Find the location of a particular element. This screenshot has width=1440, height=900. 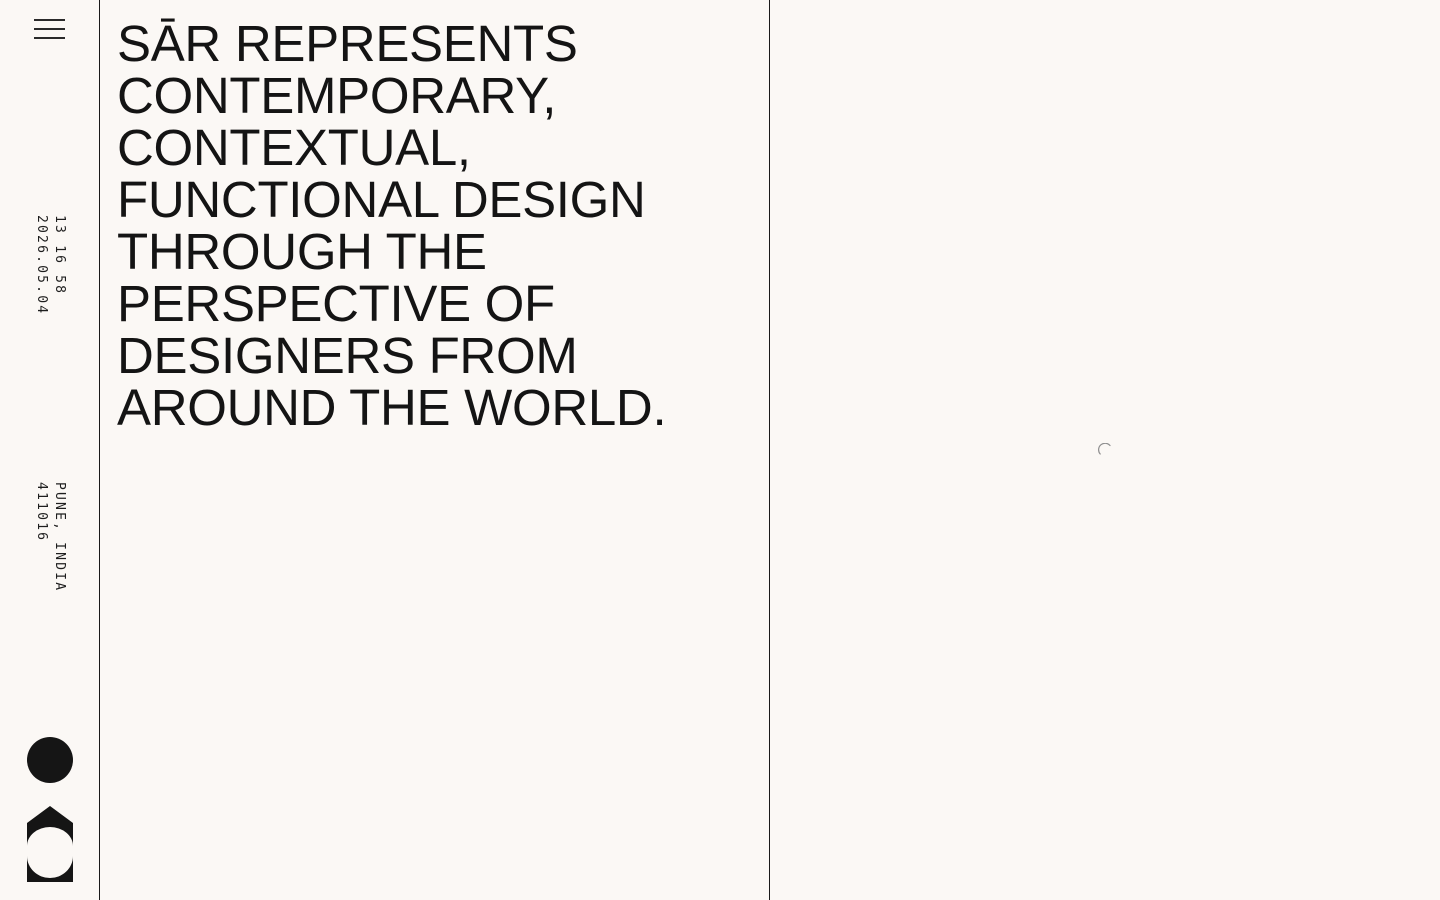

menu-button is located at coordinates (50, 29).